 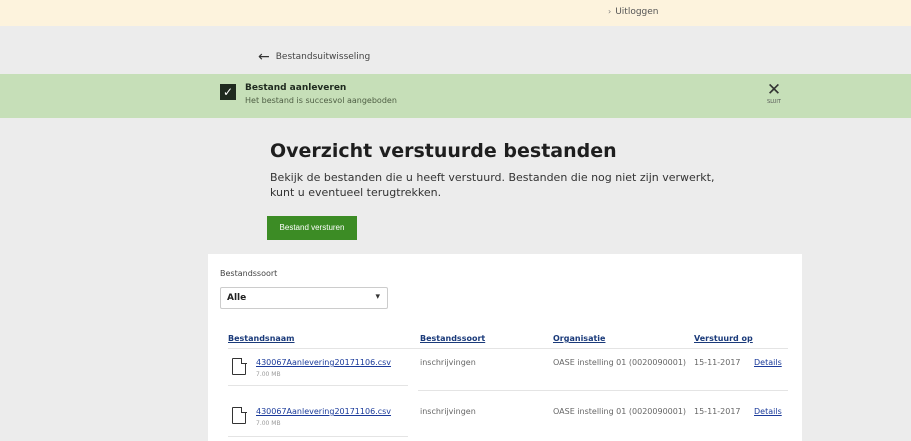 I want to click on notification-subtitle: Het bestand is succesvol aangeboden, so click(x=321, y=100).